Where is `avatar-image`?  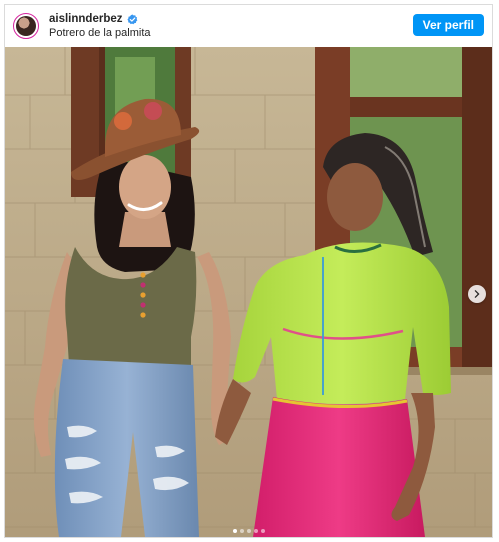 avatar-image is located at coordinates (26, 26).